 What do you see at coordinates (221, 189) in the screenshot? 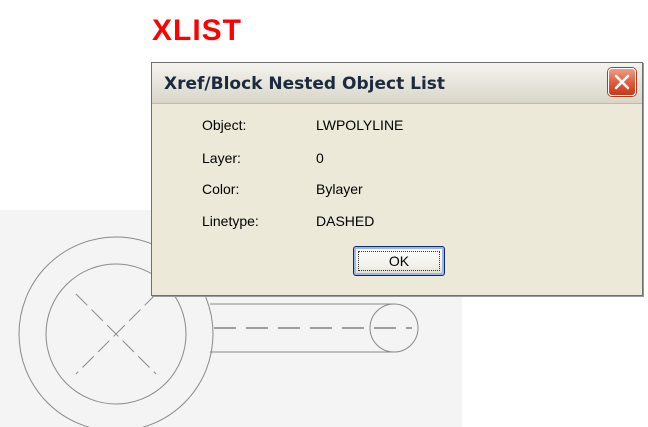
I see `color-label: Color:` at bounding box center [221, 189].